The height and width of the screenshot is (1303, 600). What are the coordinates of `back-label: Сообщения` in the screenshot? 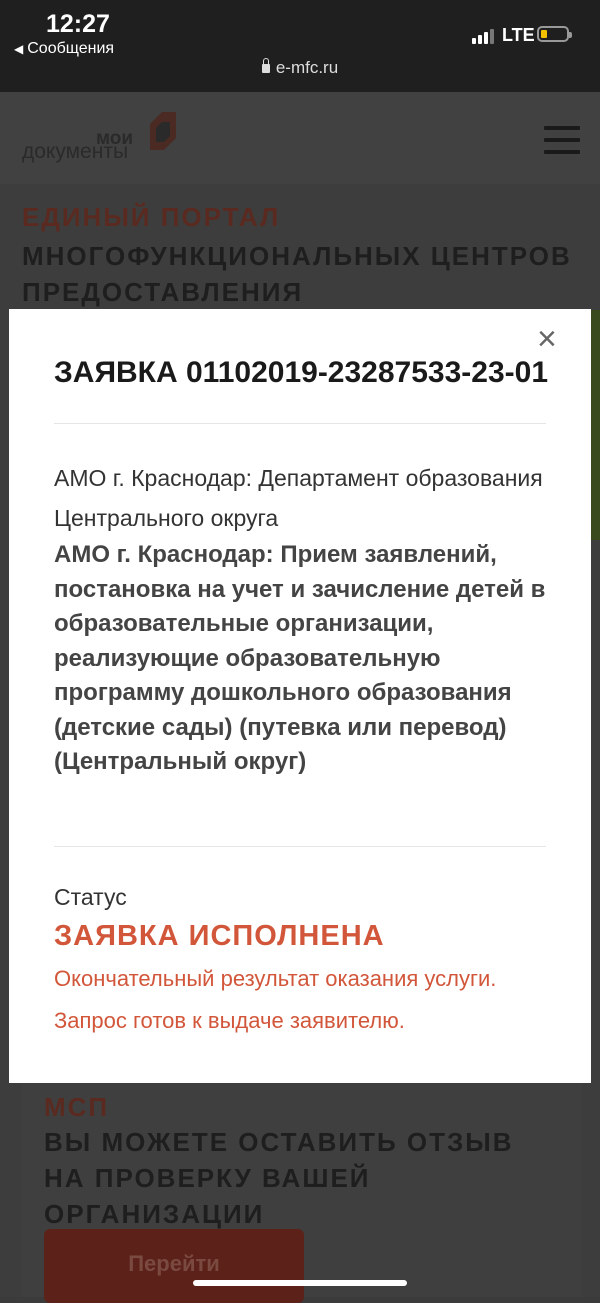 It's located at (71, 48).